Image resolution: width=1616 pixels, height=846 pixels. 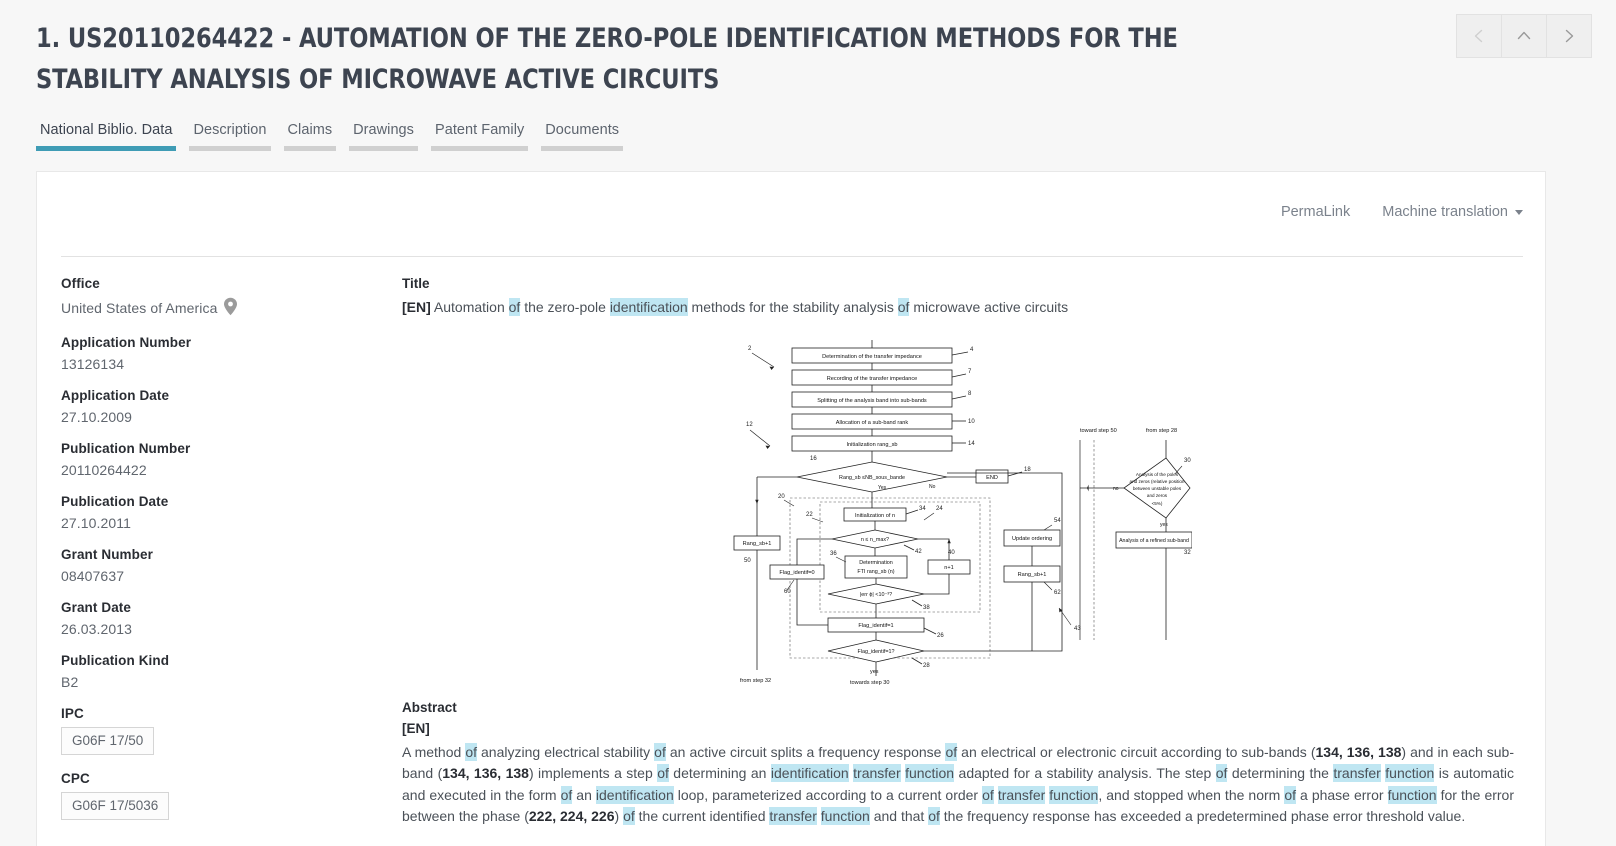 What do you see at coordinates (231, 406) in the screenshot?
I see `field-application-date: Application Date 27.10.2009` at bounding box center [231, 406].